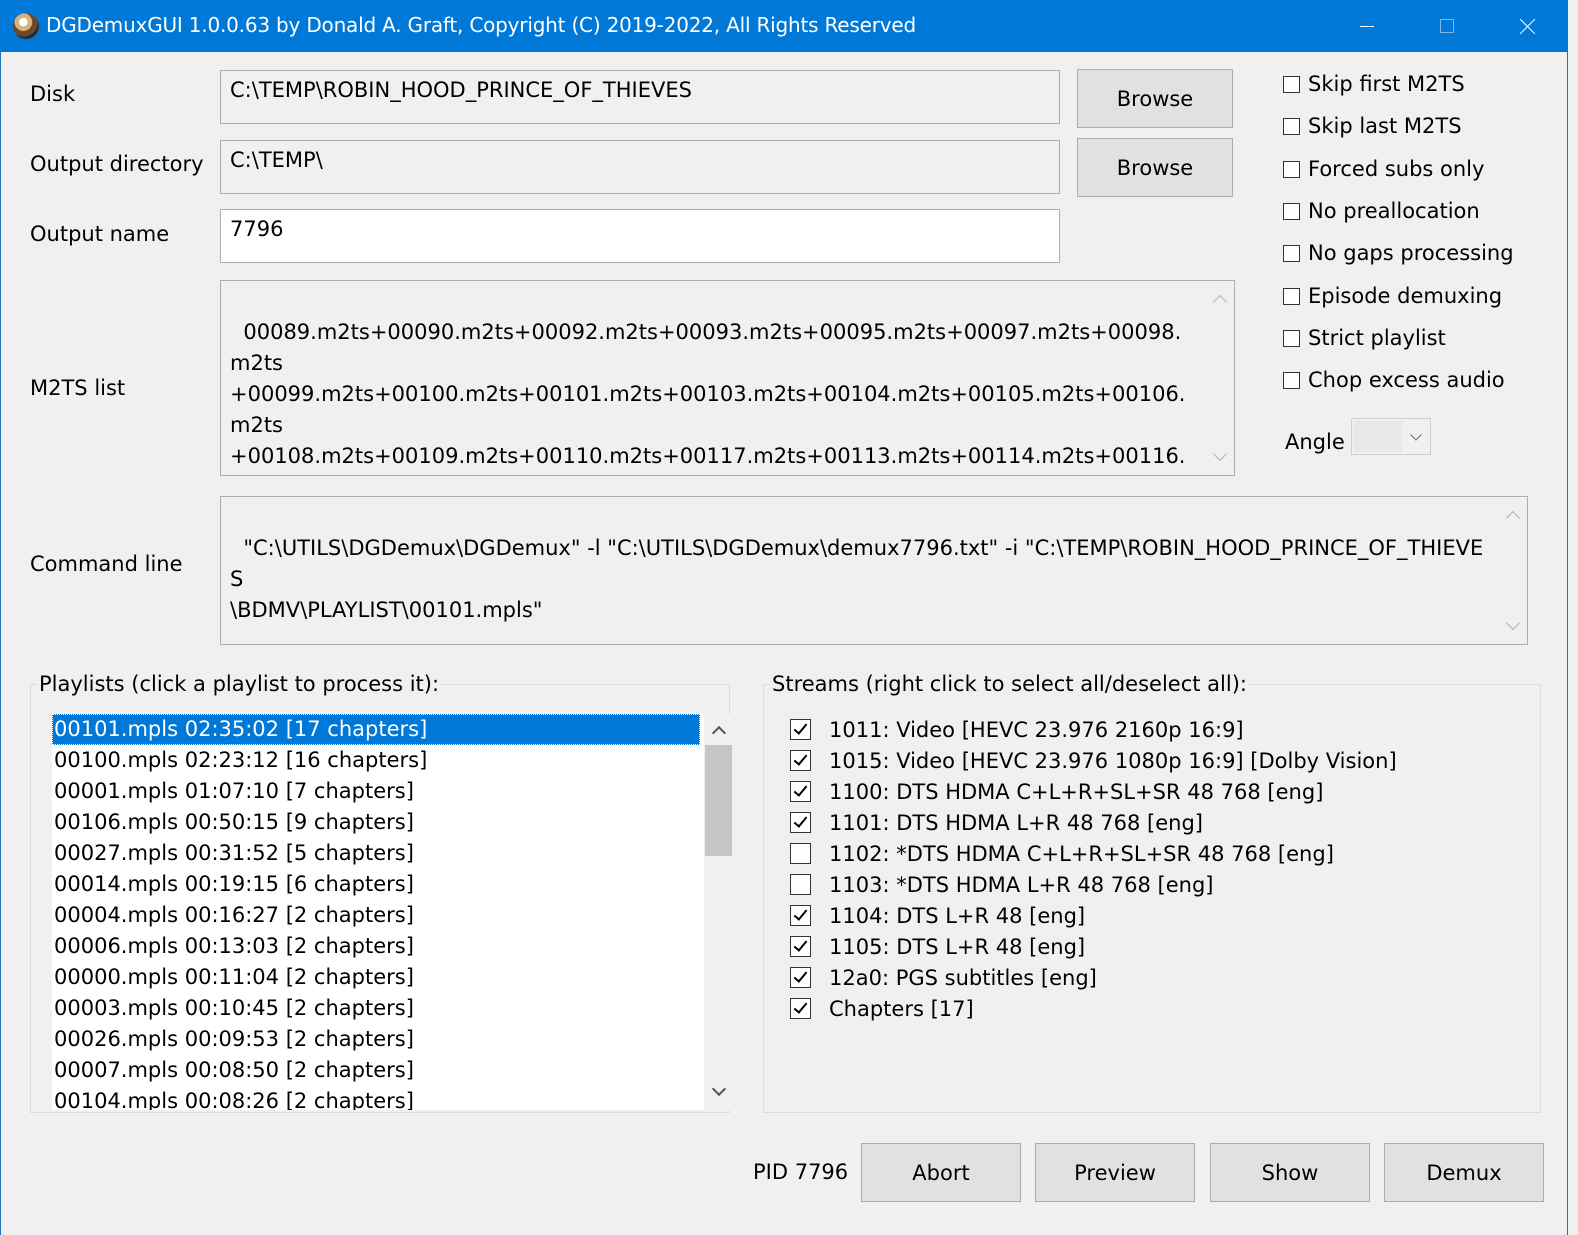  What do you see at coordinates (718, 800) in the screenshot?
I see `scrollbar-thumb` at bounding box center [718, 800].